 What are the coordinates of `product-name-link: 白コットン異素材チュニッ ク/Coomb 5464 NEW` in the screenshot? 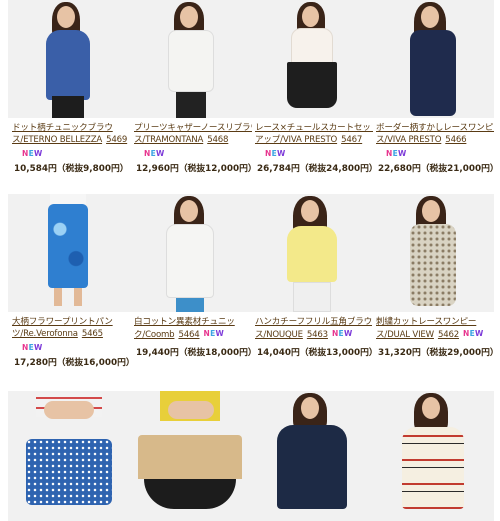 It's located at (191, 328).